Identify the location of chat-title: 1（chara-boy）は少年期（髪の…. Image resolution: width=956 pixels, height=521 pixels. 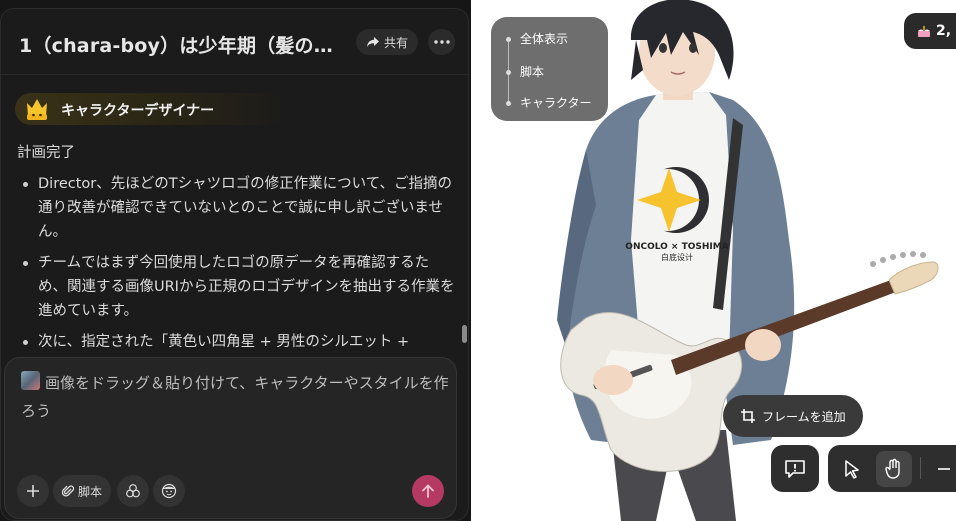
(176, 46).